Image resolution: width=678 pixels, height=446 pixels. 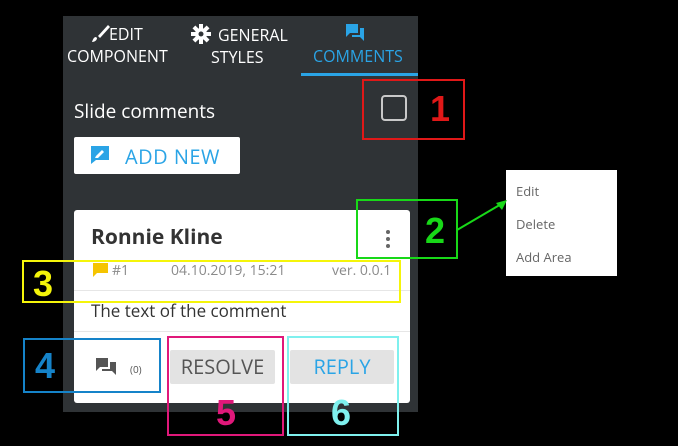 I want to click on add-comment-icon, so click(x=100, y=155).